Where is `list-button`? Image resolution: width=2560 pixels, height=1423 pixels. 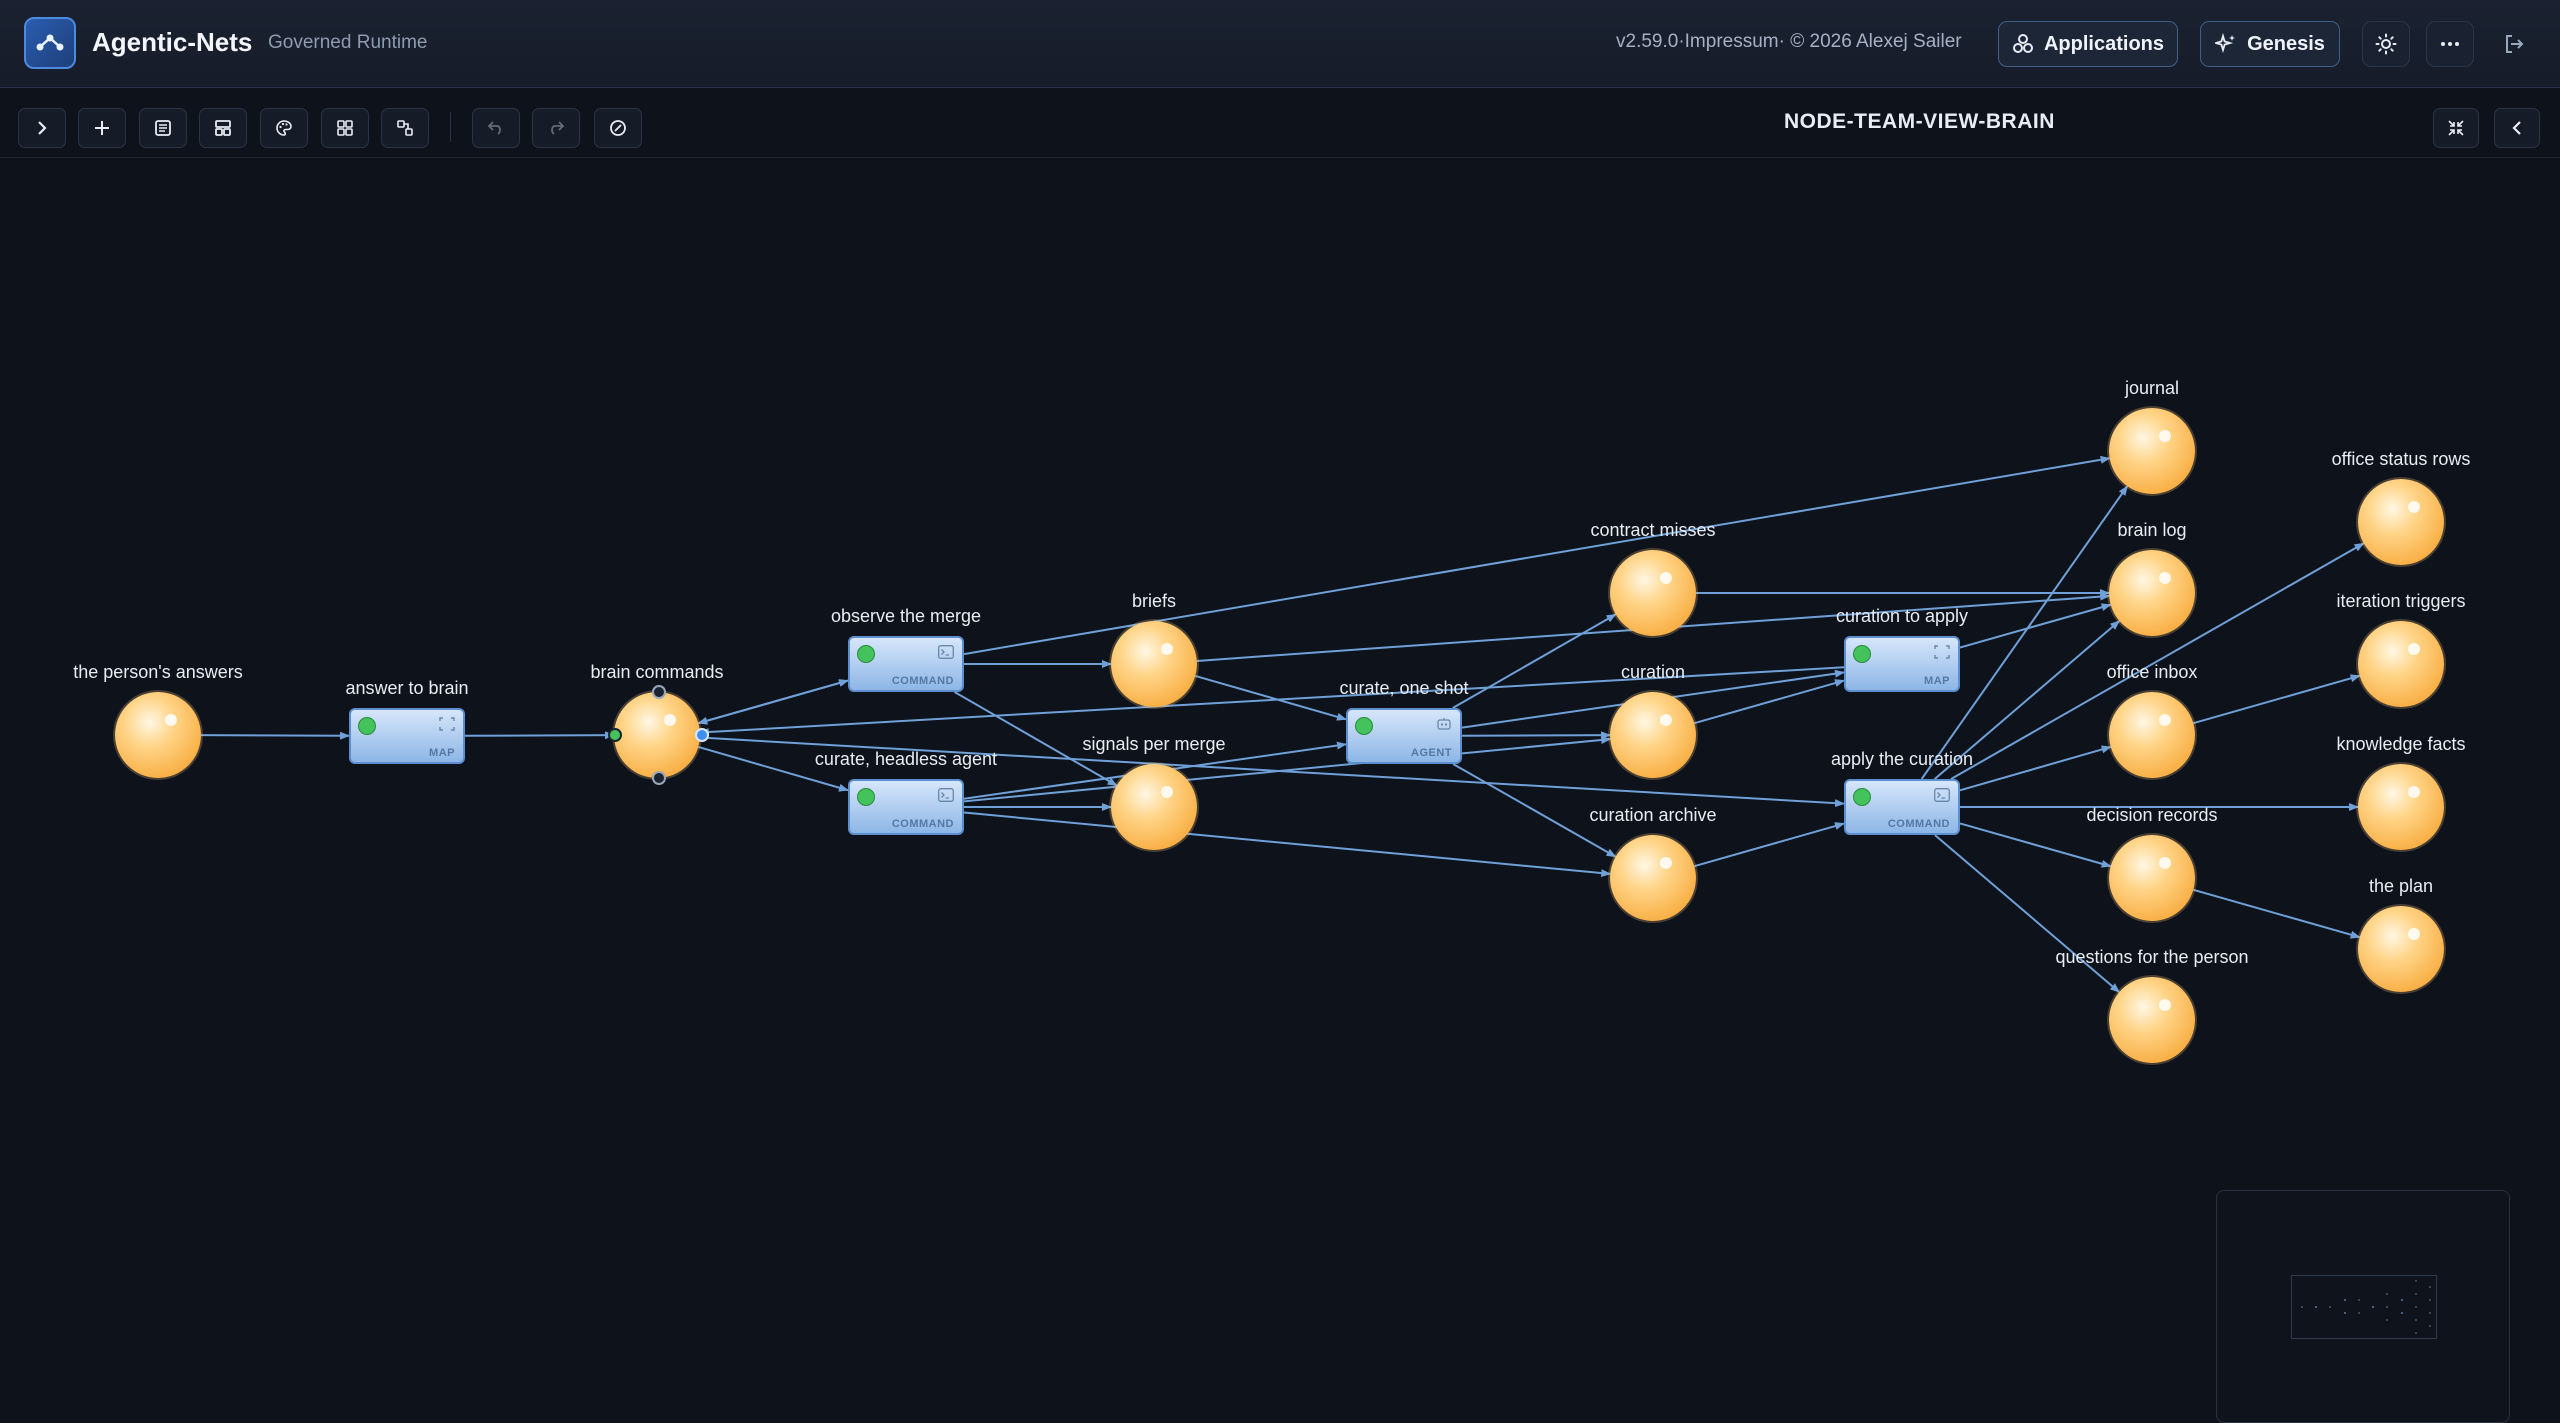
list-button is located at coordinates (163, 128).